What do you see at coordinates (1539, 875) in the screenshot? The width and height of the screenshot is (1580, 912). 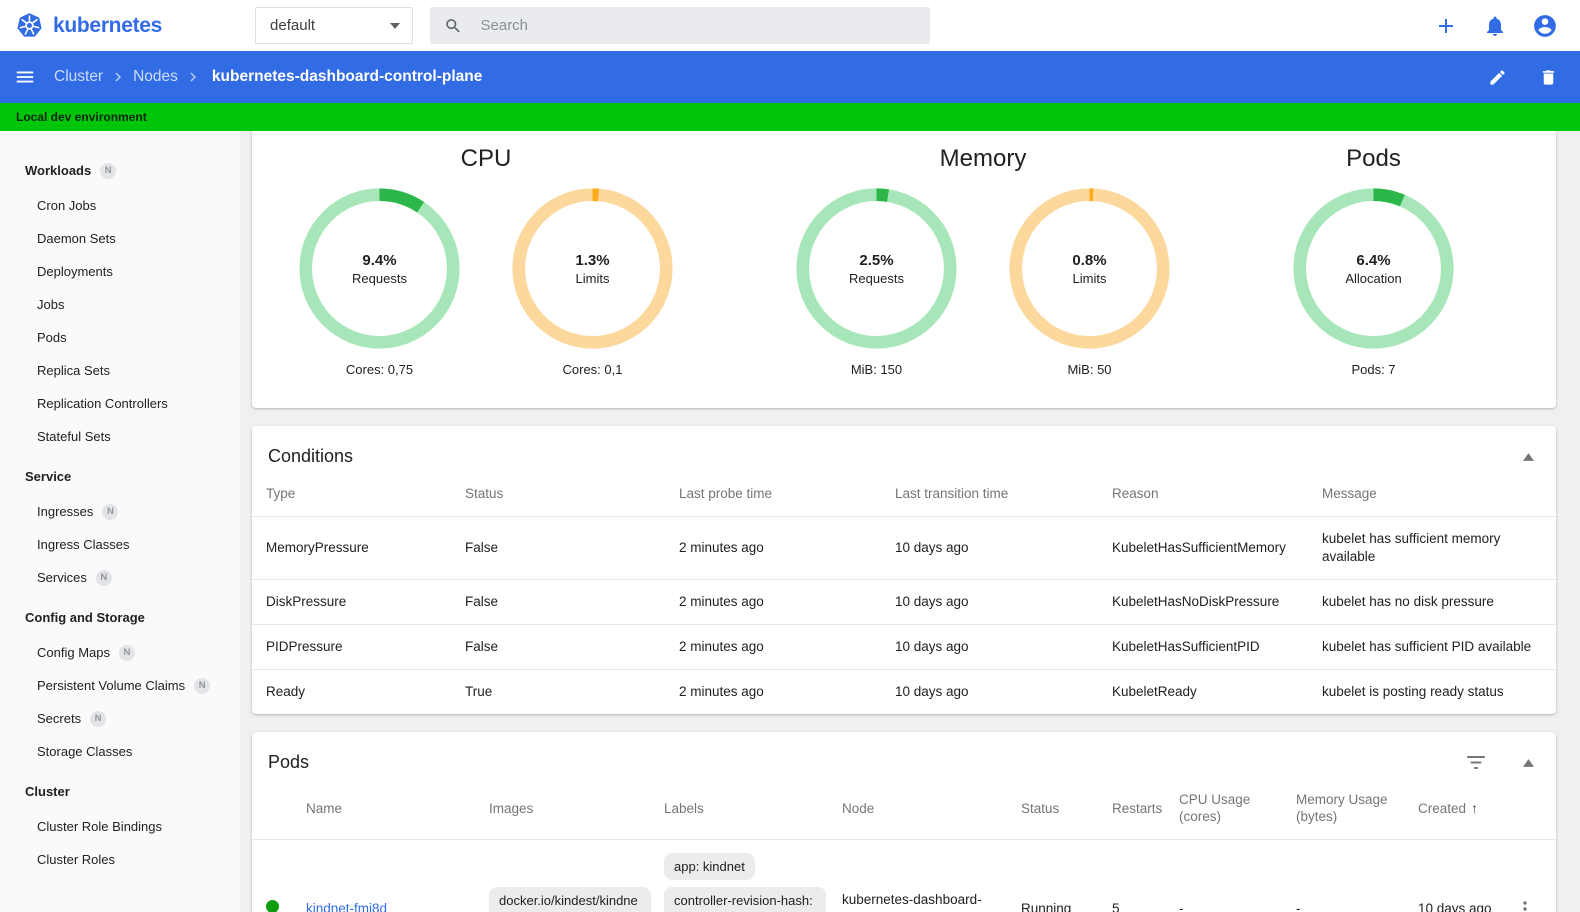 I see `pod-actions-cell` at bounding box center [1539, 875].